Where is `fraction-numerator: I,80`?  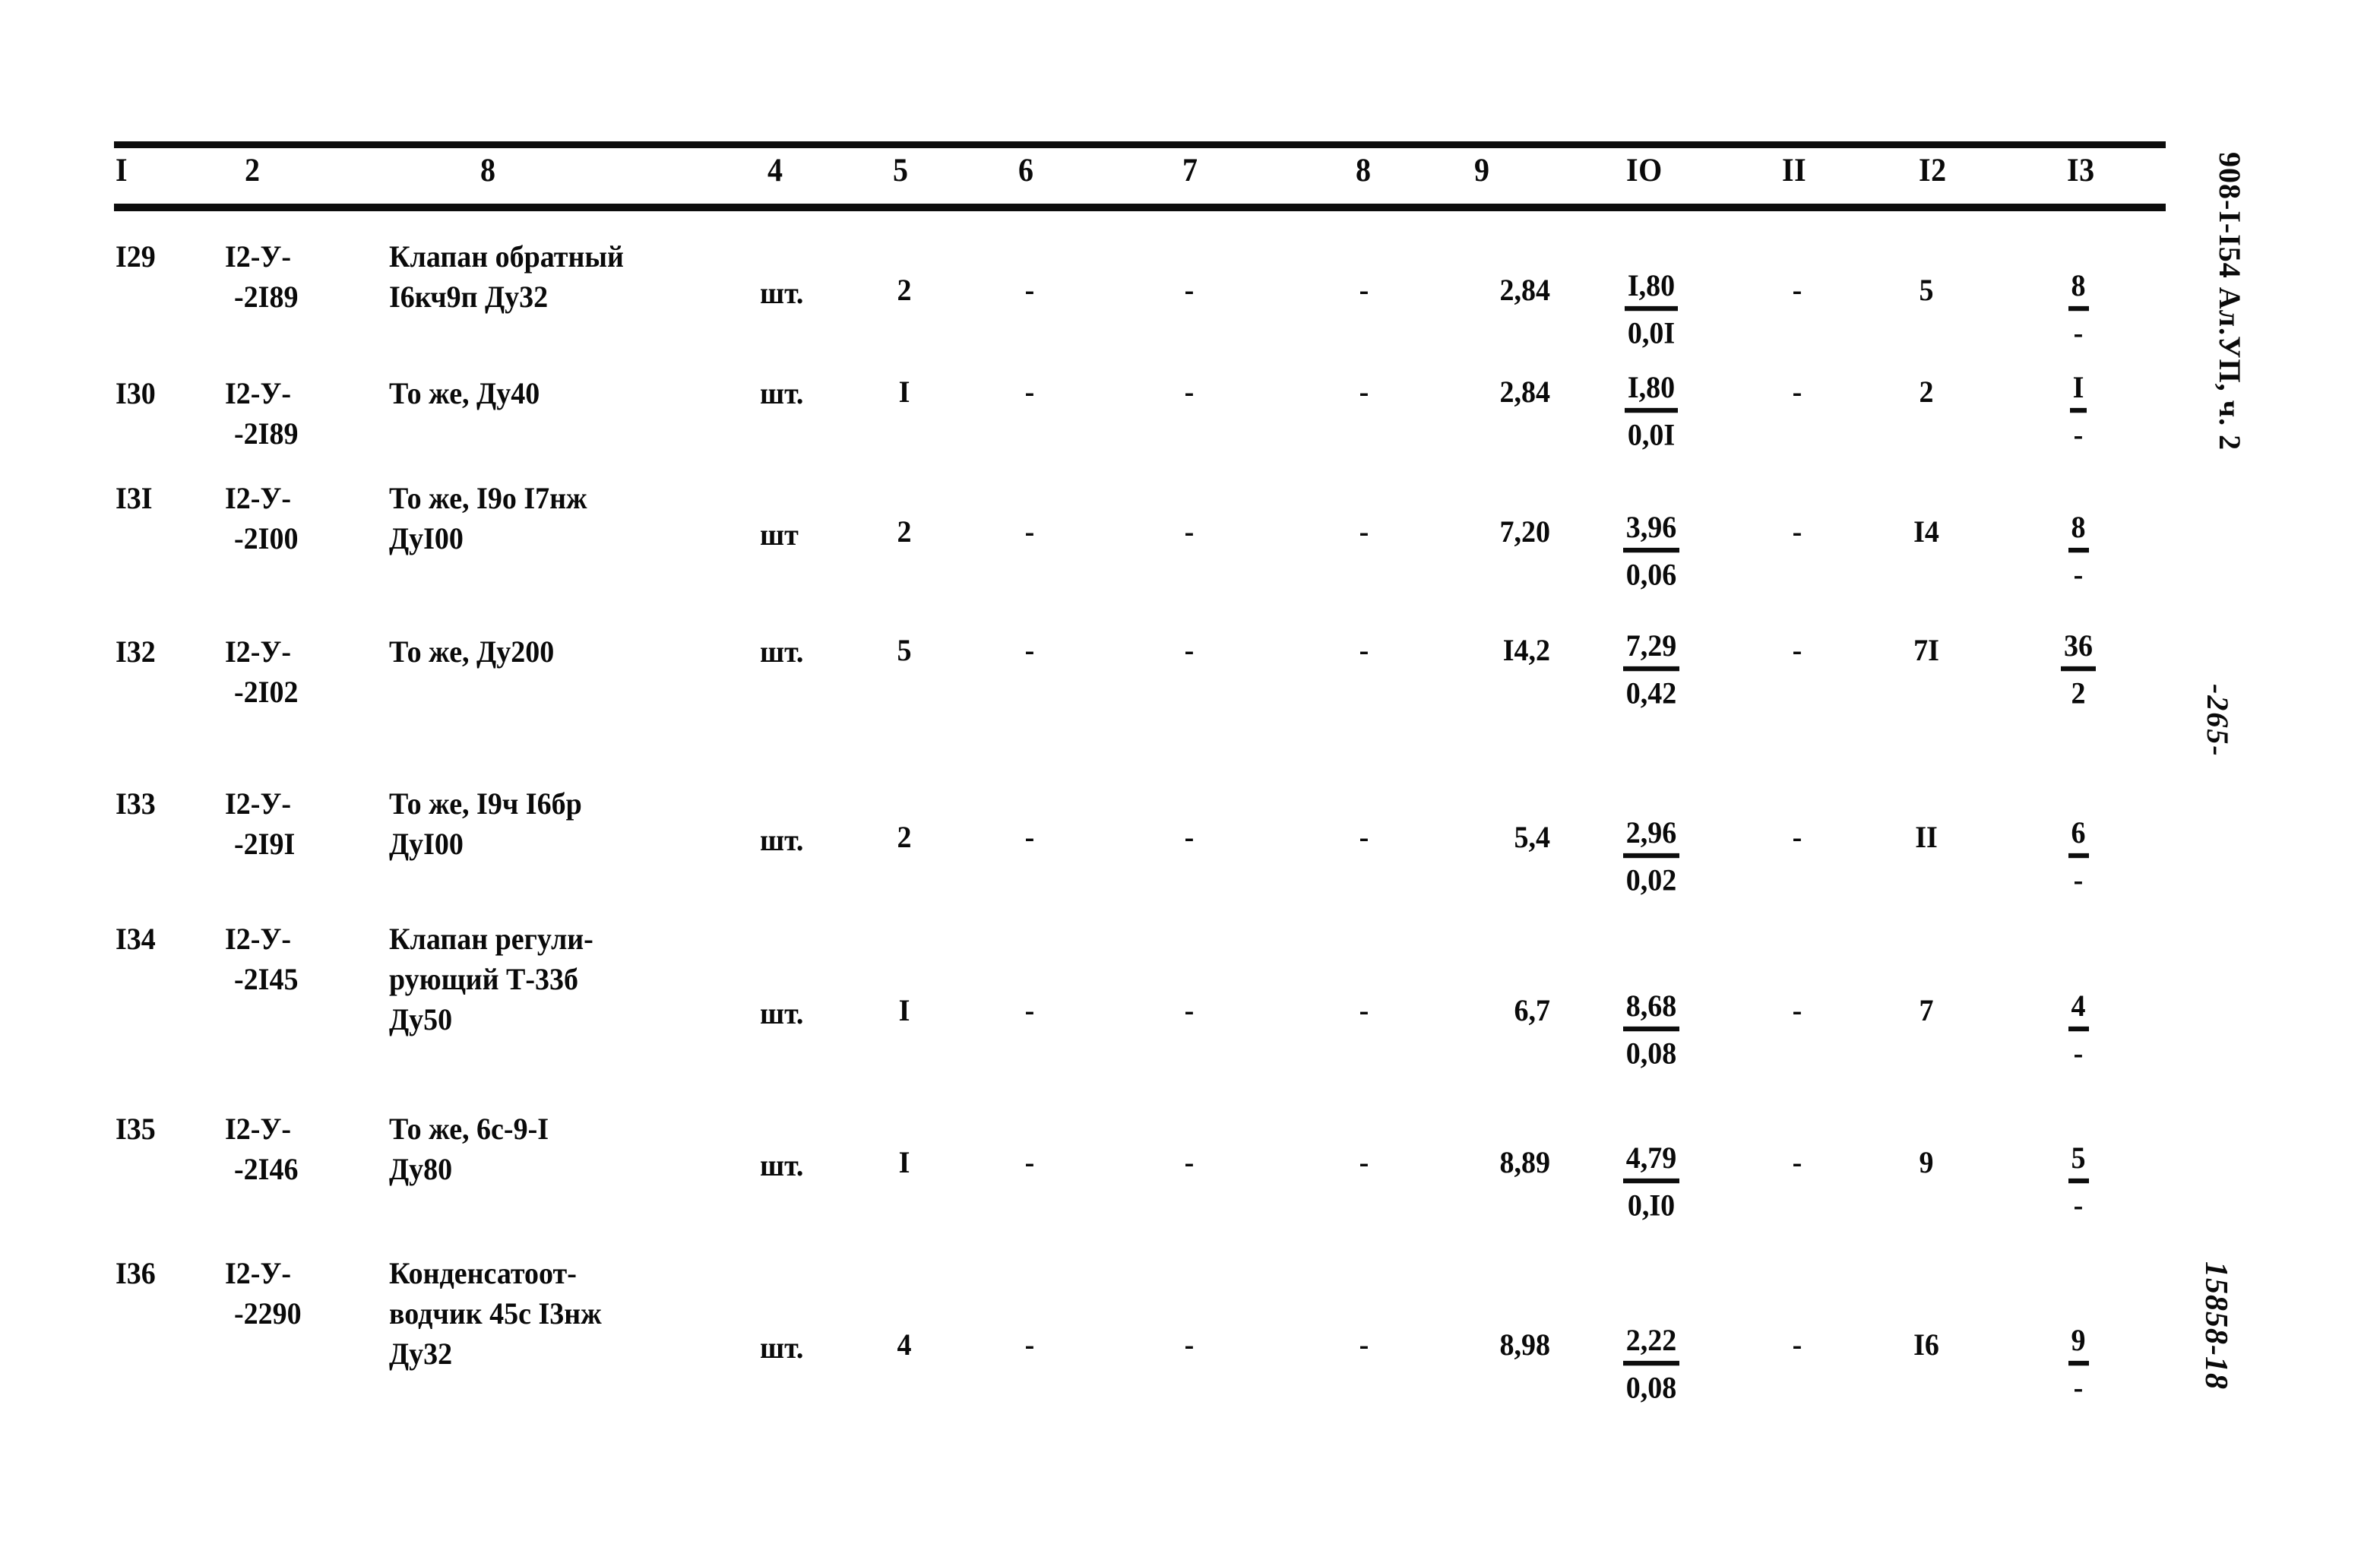
fraction-numerator: I,80 is located at coordinates (1651, 290).